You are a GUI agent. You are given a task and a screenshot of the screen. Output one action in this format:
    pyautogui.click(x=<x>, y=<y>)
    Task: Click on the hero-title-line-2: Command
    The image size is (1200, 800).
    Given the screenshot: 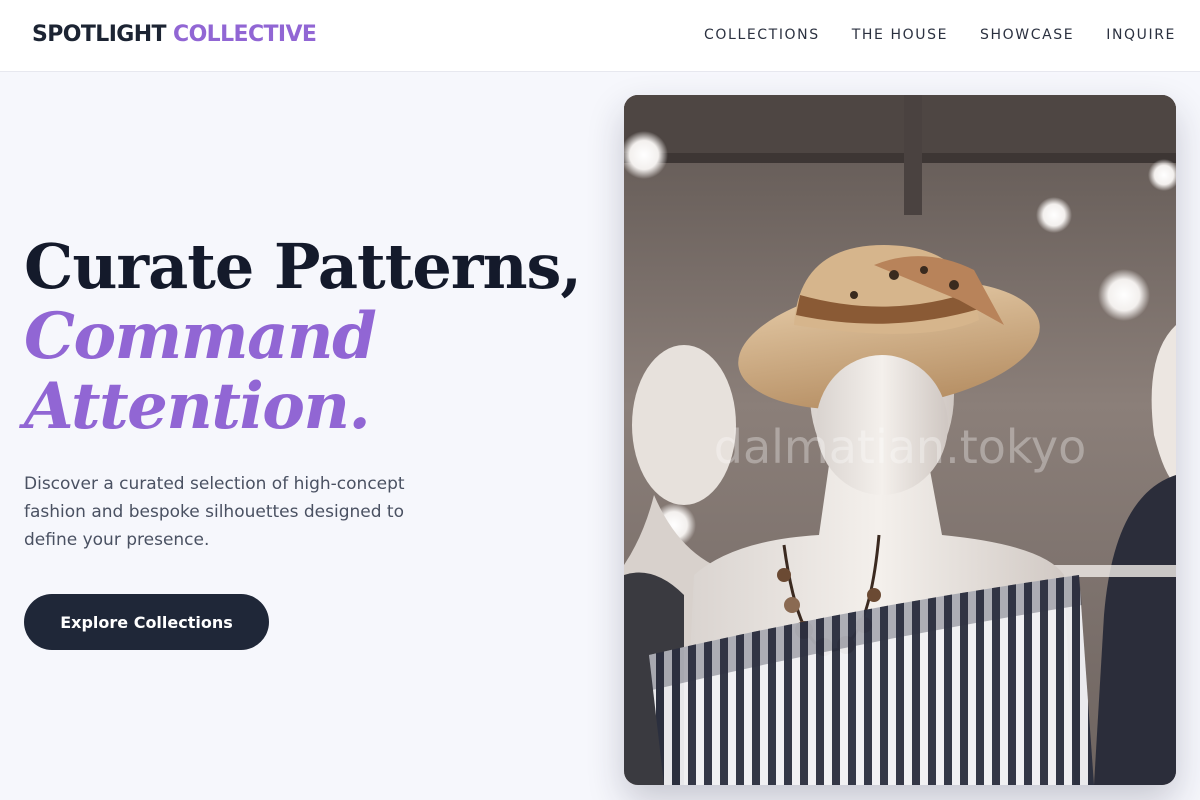 What is the action you would take?
    pyautogui.click(x=200, y=336)
    